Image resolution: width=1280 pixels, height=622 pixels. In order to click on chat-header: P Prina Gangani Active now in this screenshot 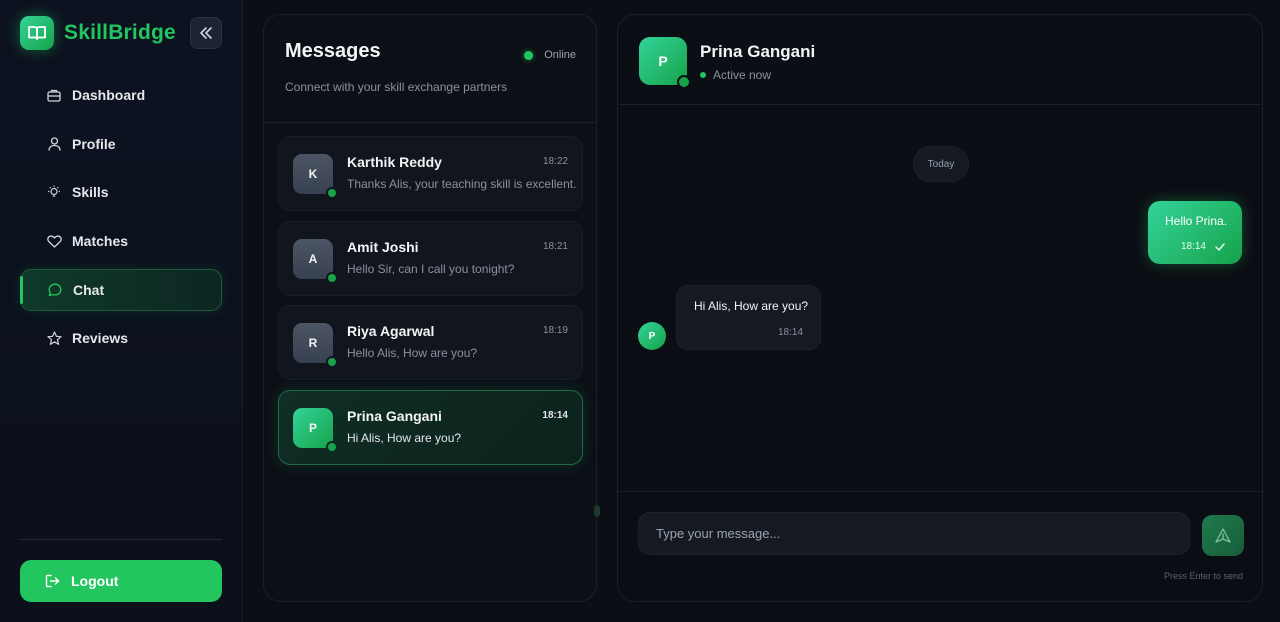, I will do `click(940, 60)`.